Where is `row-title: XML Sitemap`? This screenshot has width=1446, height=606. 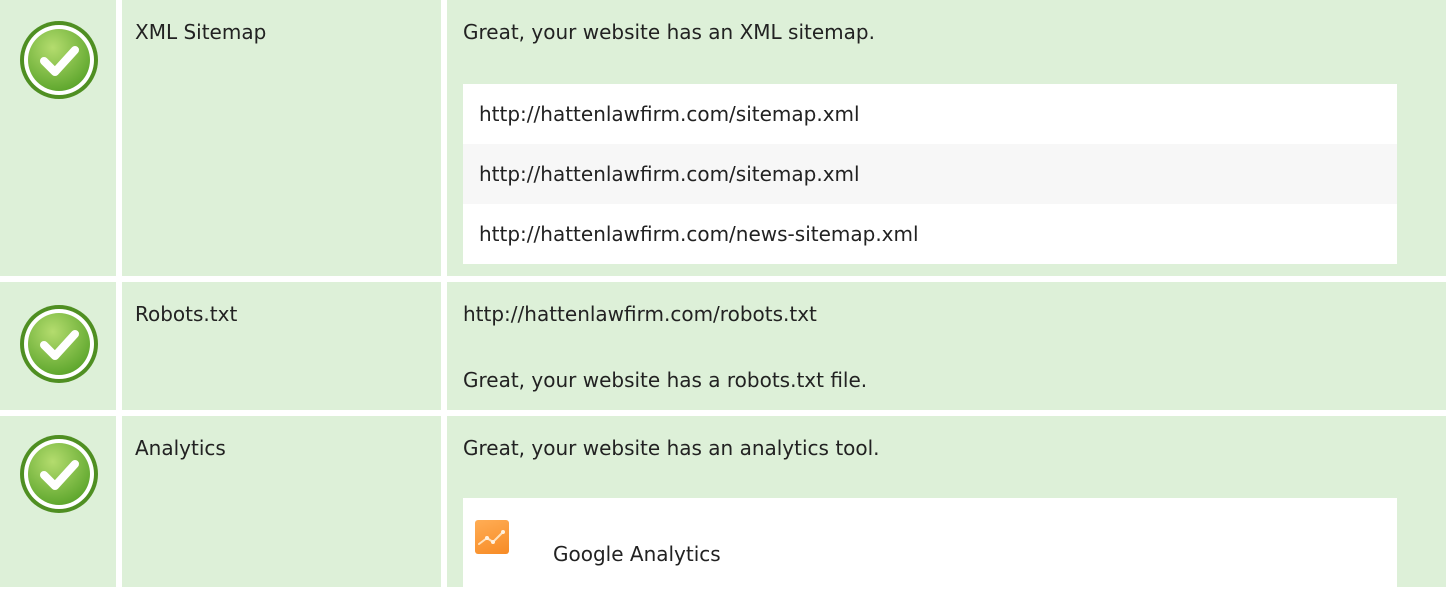 row-title: XML Sitemap is located at coordinates (201, 32).